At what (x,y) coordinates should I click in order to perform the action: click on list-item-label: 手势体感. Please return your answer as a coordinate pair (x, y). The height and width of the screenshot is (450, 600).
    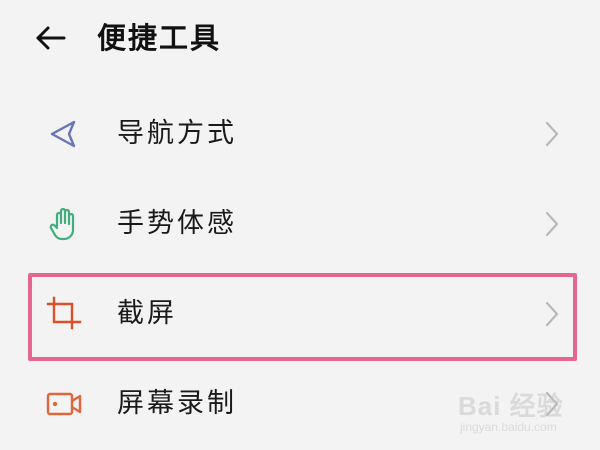
    Looking at the image, I should click on (177, 223).